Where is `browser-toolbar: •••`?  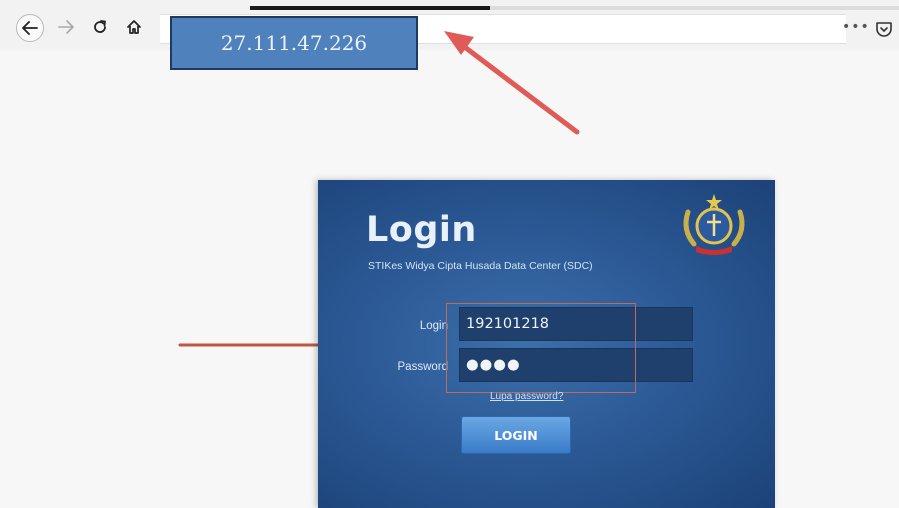 browser-toolbar: ••• is located at coordinates (449, 25).